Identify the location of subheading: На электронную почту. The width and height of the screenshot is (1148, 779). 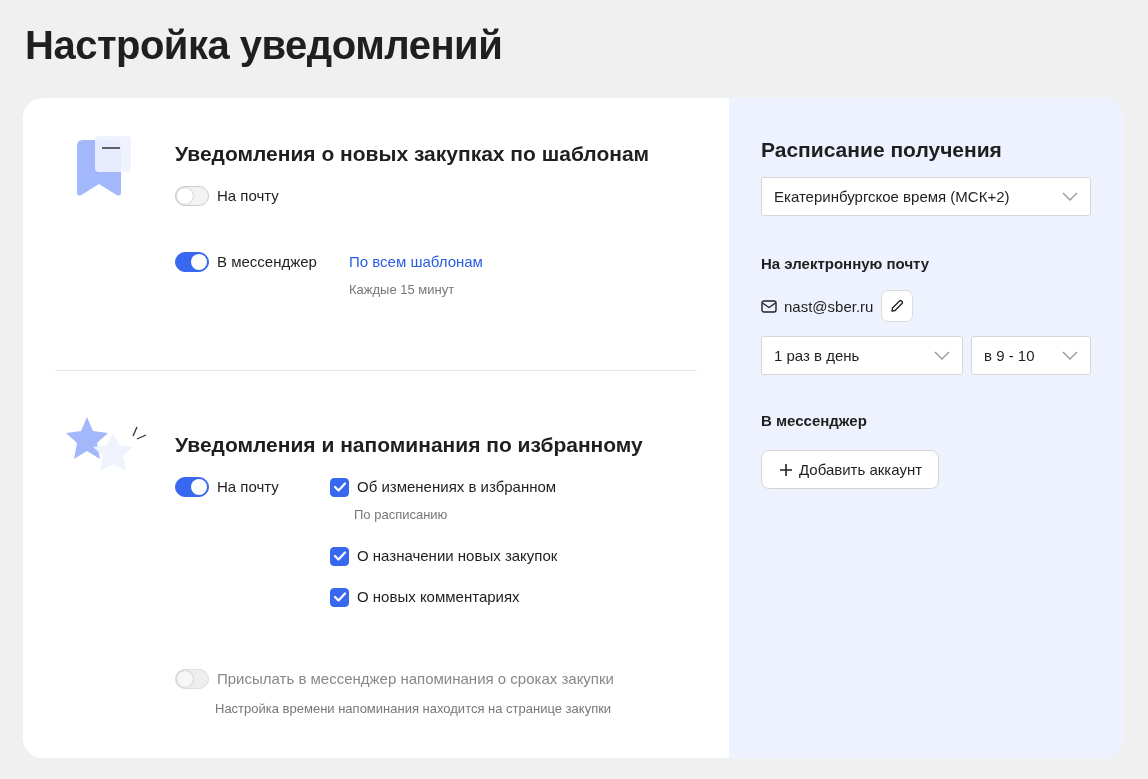
(846, 264).